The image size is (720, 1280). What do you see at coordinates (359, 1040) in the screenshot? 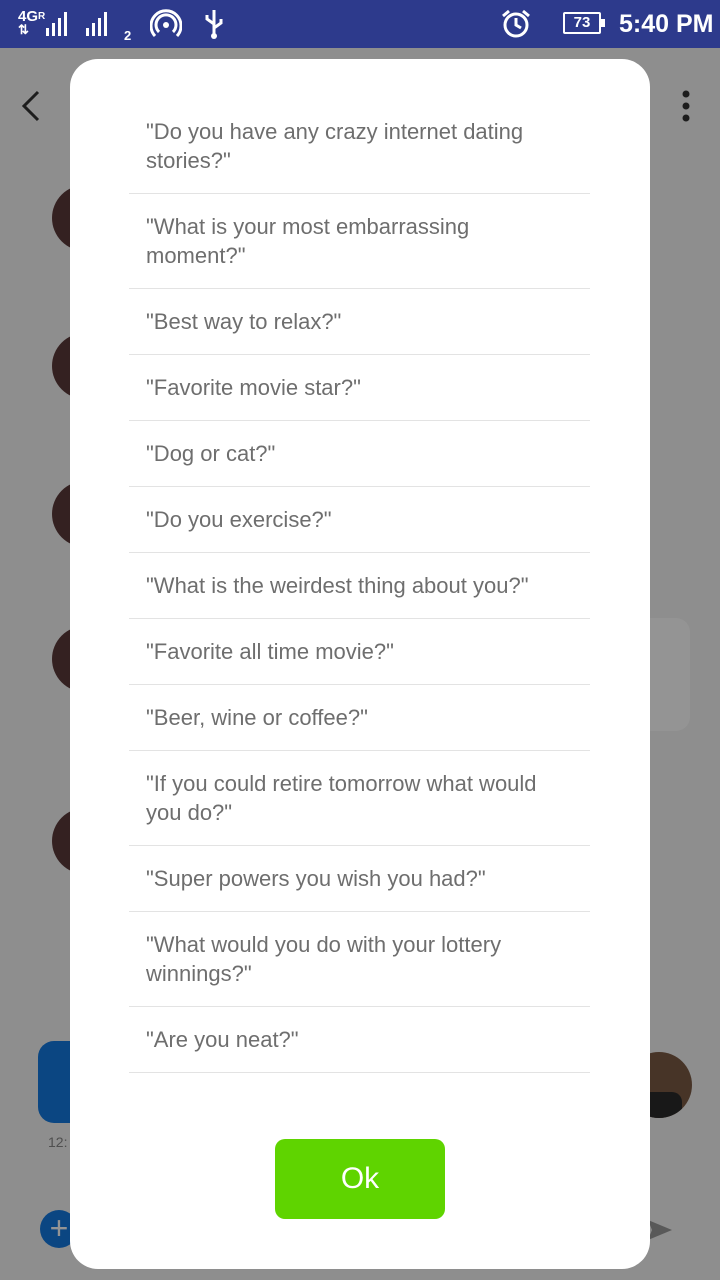
I see `question-item: "Are you neat?"` at bounding box center [359, 1040].